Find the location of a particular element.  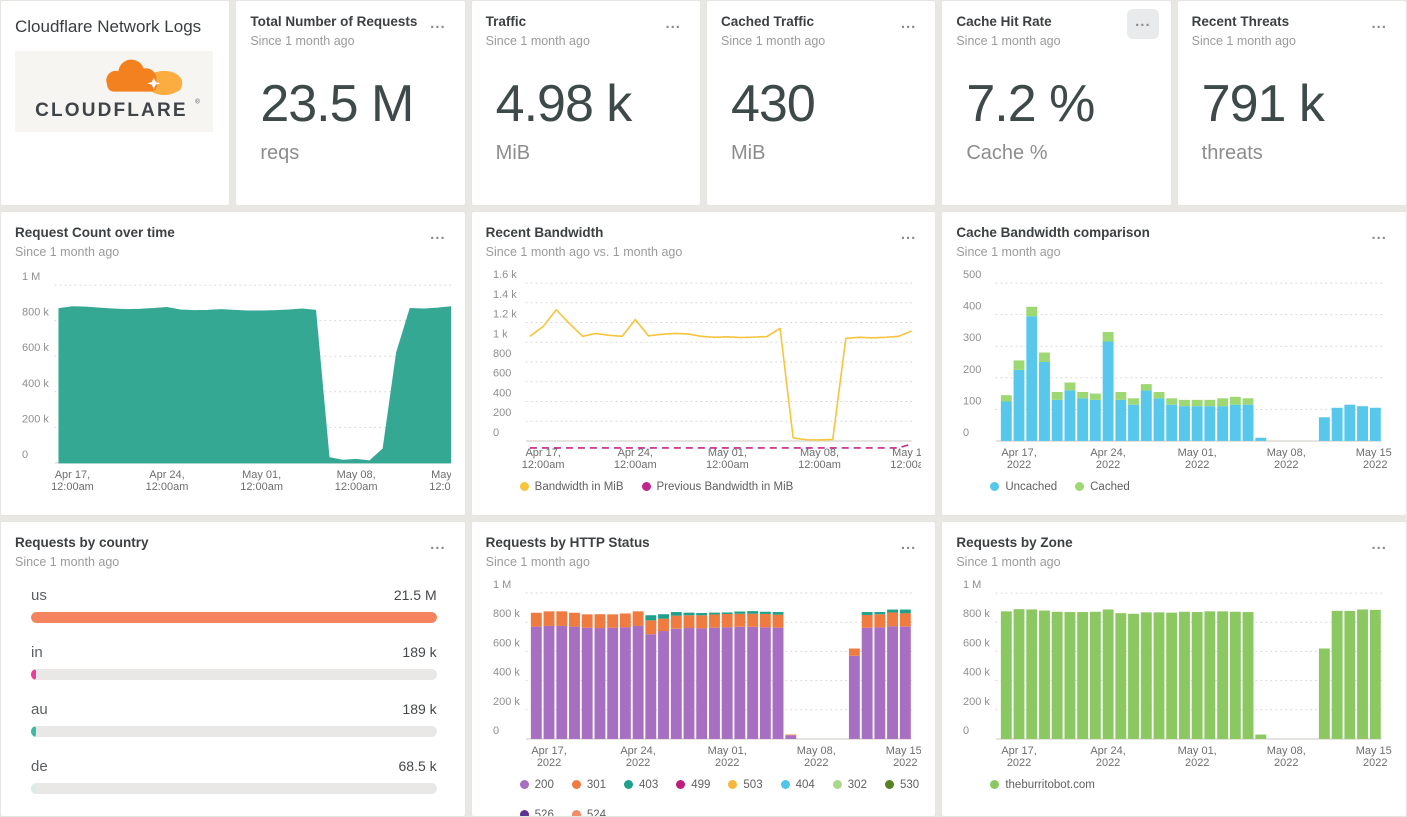

country-row: in 189 k is located at coordinates (234, 662).